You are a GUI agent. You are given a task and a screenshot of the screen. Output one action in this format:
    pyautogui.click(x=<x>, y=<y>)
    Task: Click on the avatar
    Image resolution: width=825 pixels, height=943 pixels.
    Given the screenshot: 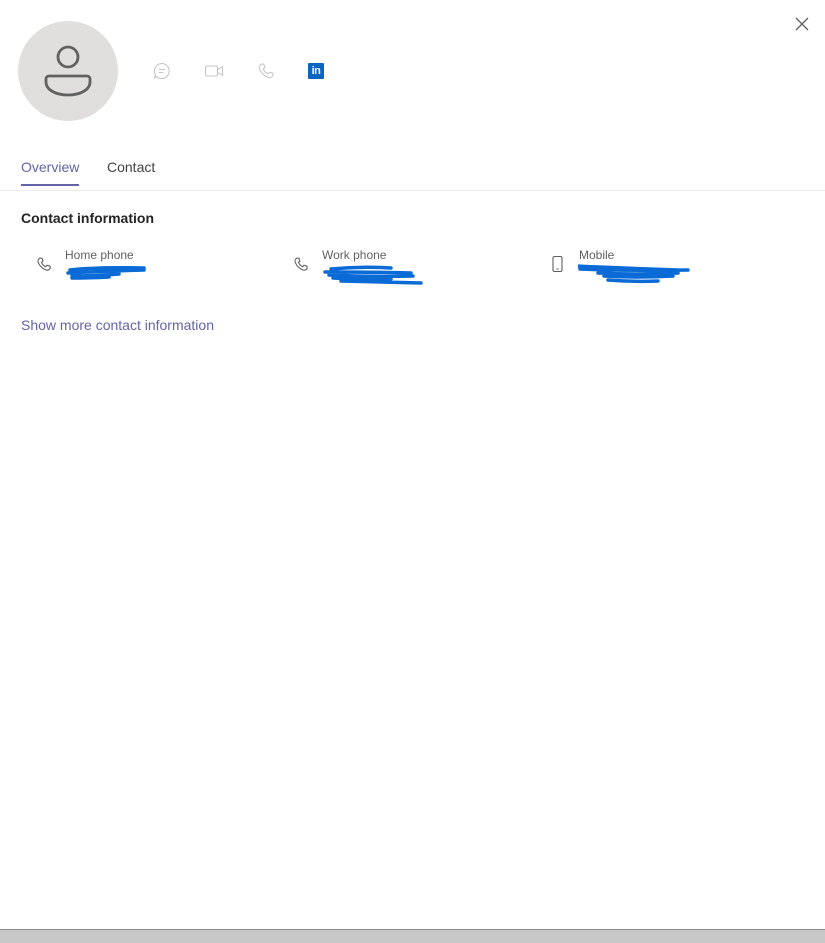 What is the action you would take?
    pyautogui.click(x=68, y=71)
    